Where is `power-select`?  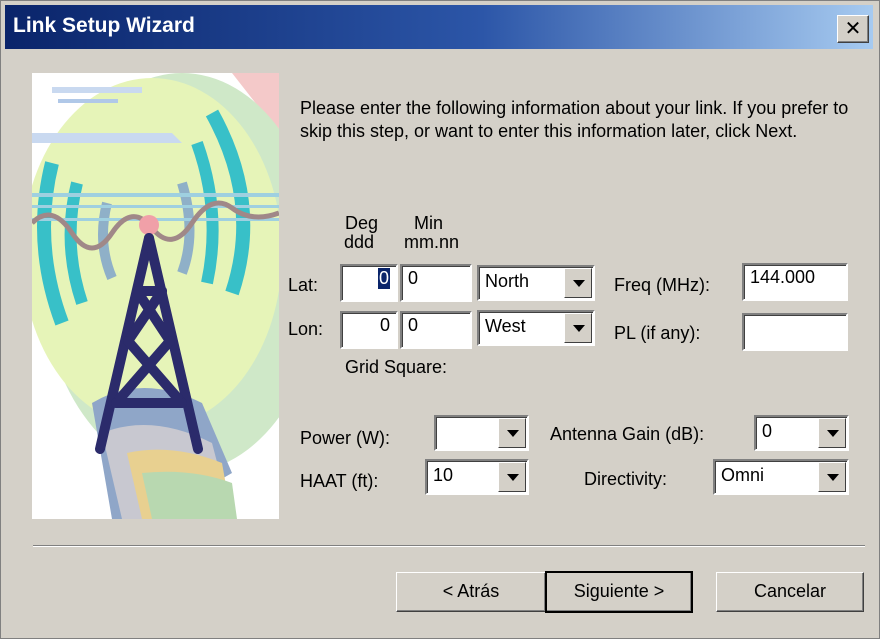
power-select is located at coordinates (481, 433).